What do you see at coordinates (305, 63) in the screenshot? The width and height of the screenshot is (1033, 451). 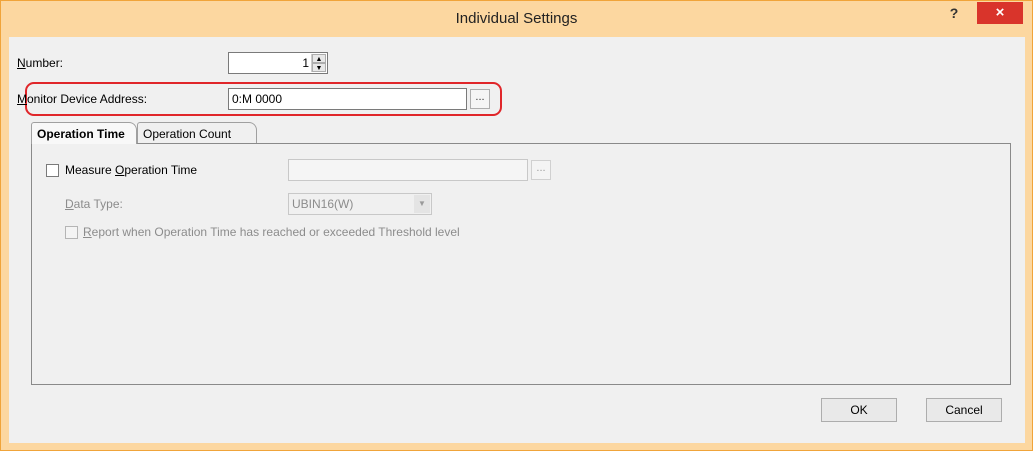 I see `number-value: 1` at bounding box center [305, 63].